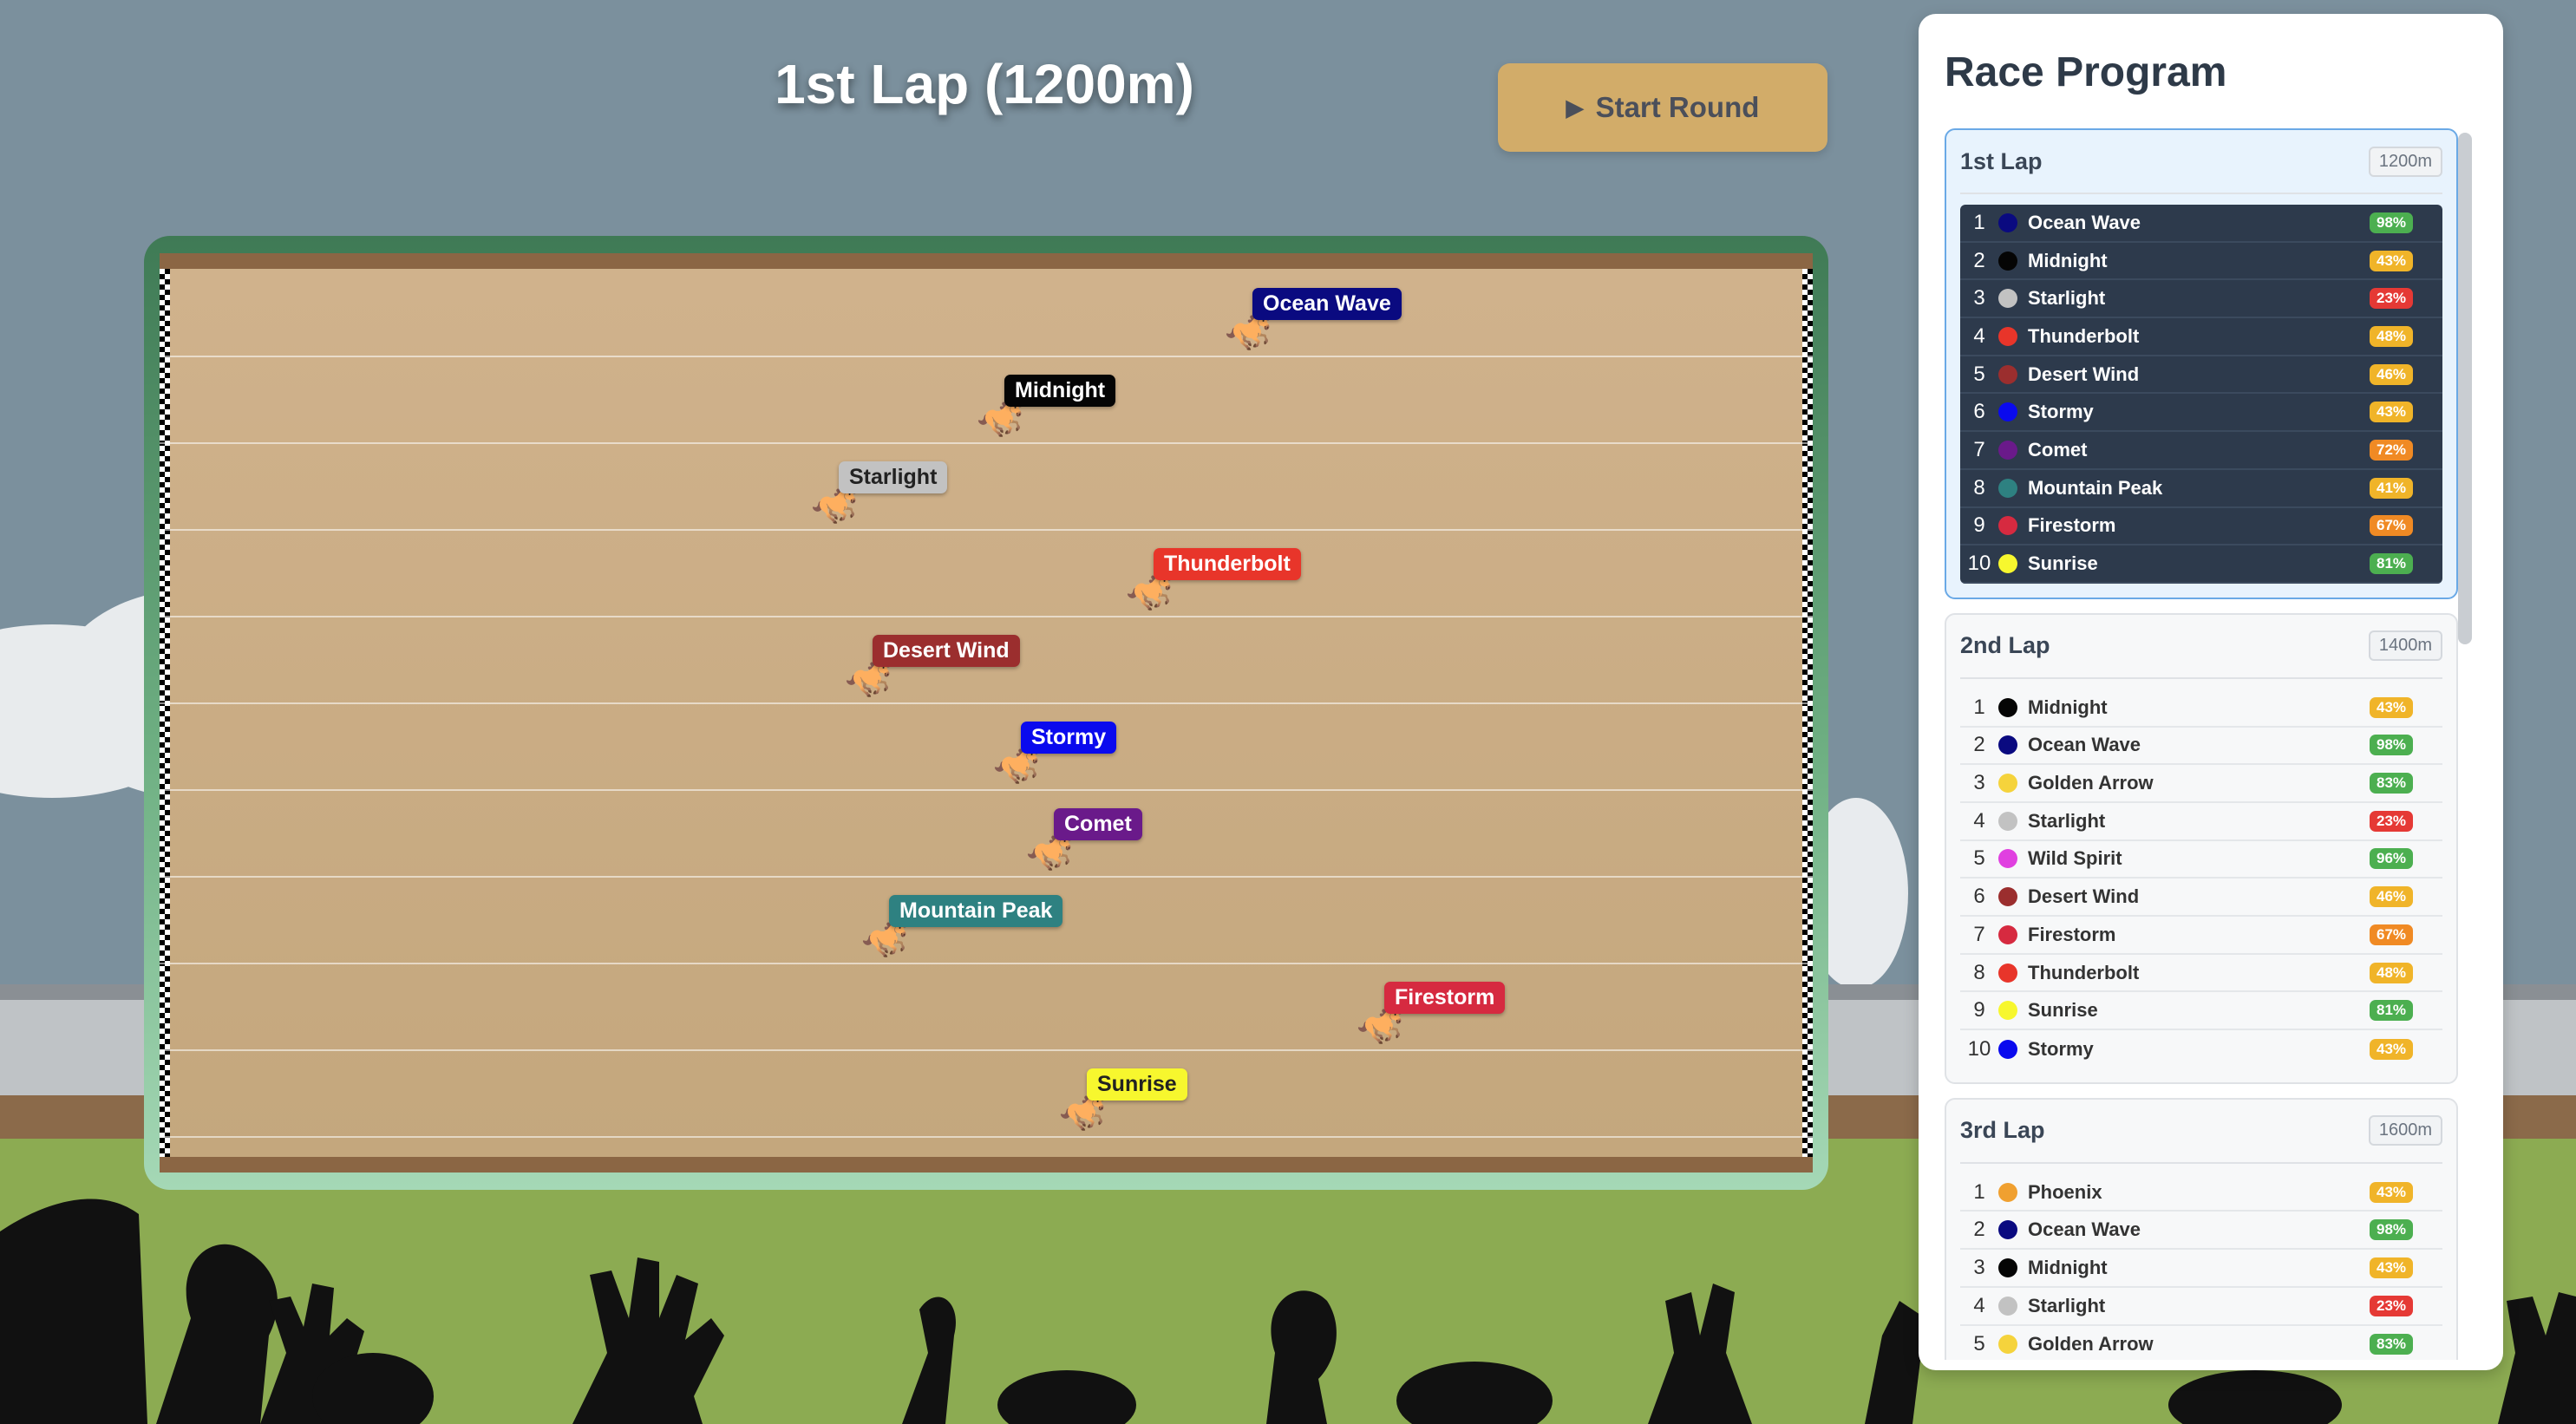 The image size is (2576, 1424). Describe the element at coordinates (2201, 299) in the screenshot. I see `entry-row: 3 Starlight 23%` at that location.